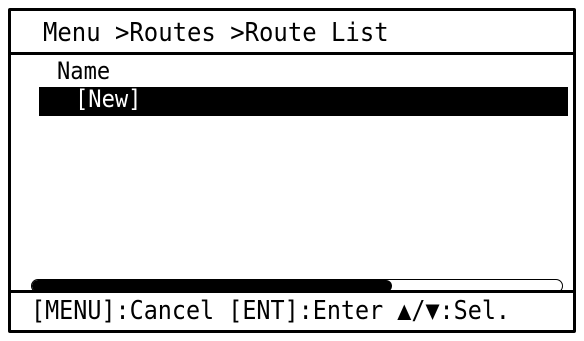 The height and width of the screenshot is (341, 584). Describe the element at coordinates (108, 99) in the screenshot. I see `list-item-label: [New]` at that location.